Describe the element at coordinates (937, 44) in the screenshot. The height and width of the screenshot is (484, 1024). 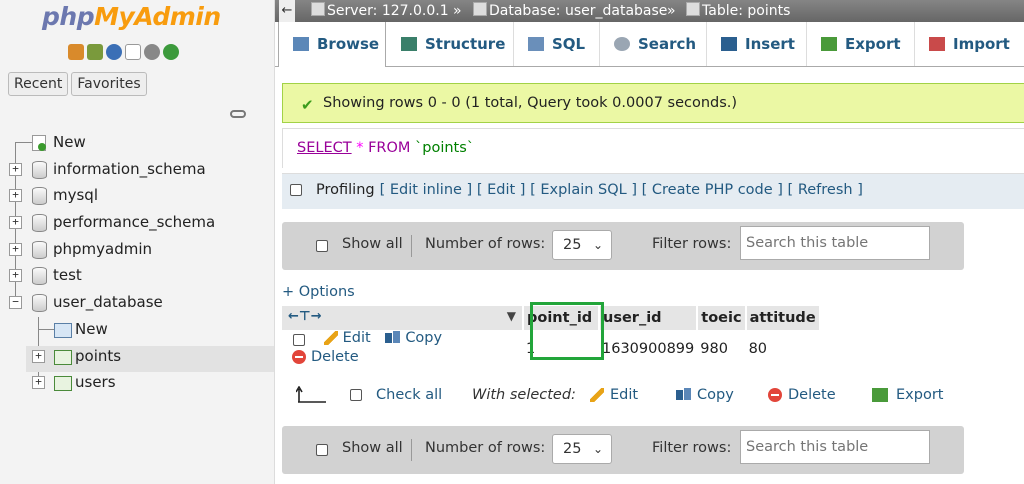
I see `import-icon` at that location.